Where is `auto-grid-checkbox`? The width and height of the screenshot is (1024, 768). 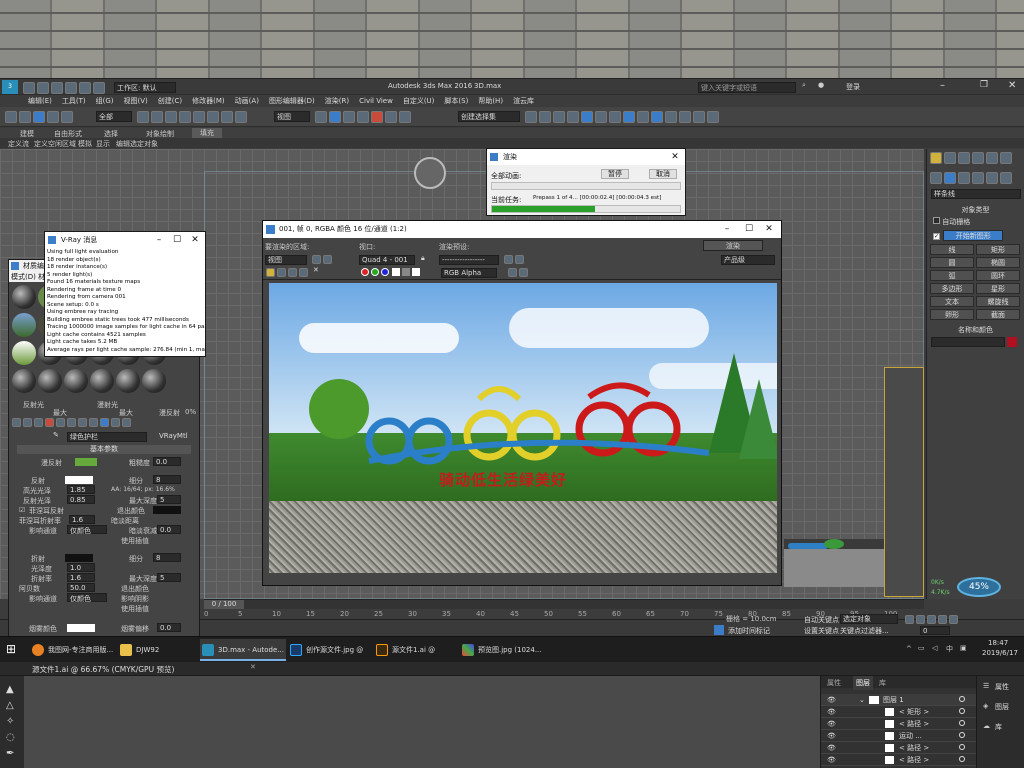 auto-grid-checkbox is located at coordinates (936, 220).